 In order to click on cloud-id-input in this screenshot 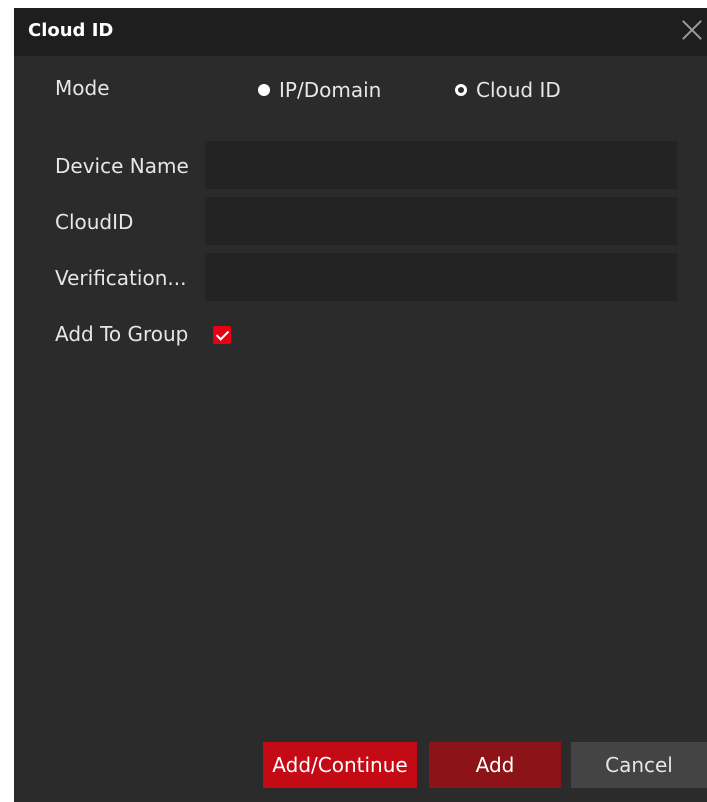, I will do `click(441, 221)`.